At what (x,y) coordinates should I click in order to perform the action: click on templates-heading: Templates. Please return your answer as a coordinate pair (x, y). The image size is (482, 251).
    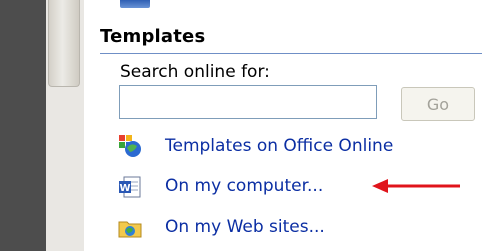
    Looking at the image, I should click on (153, 36).